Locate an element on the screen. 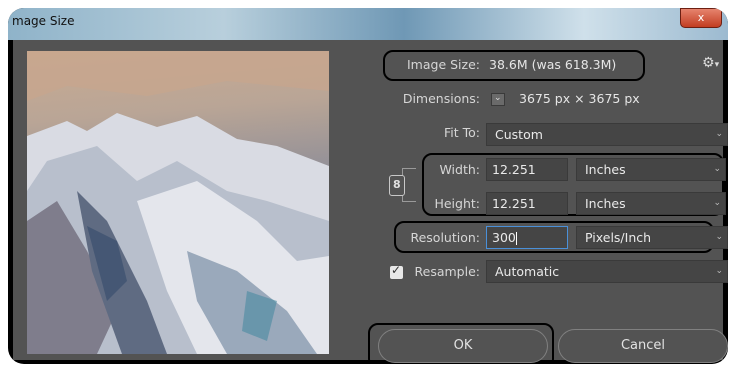 This screenshot has height=367, width=733. dialog-title: mage Size is located at coordinates (43, 21).